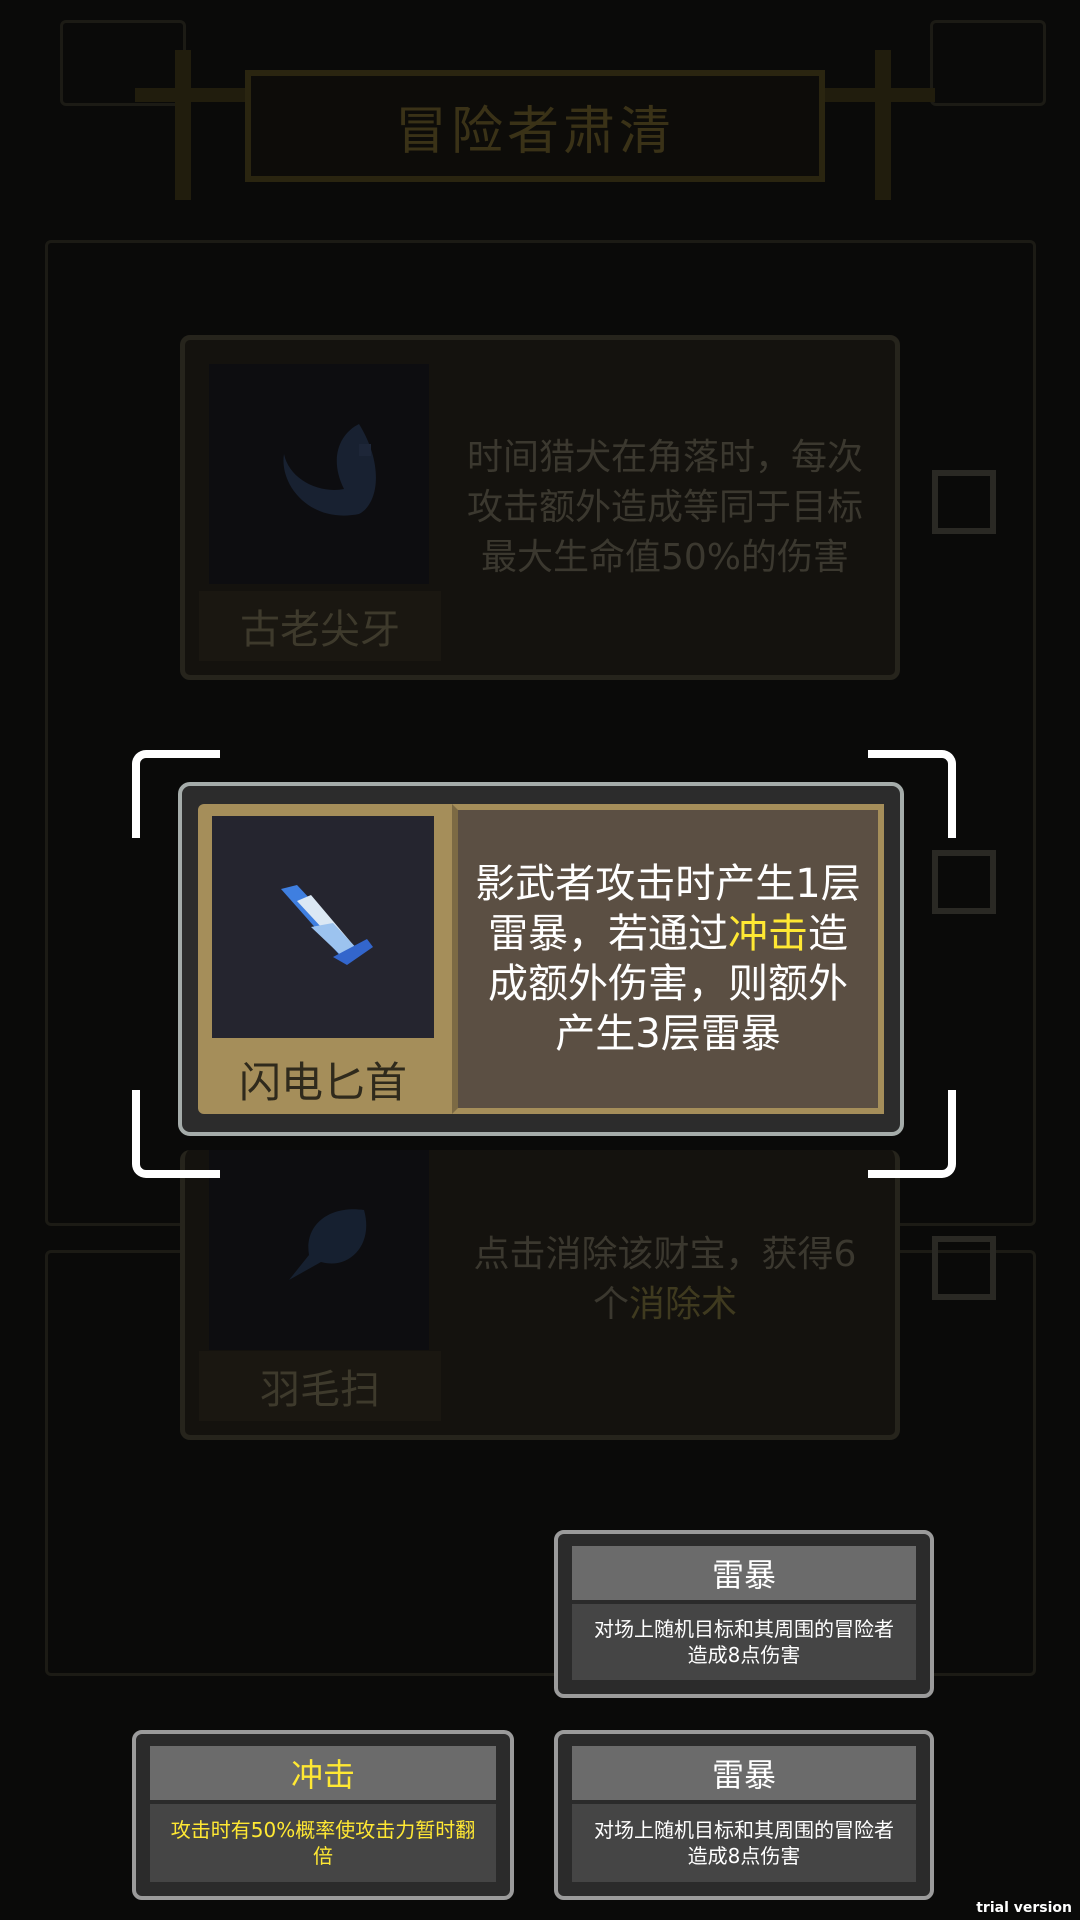  I want to click on card-inner: 闪电匕首 影武者攻击时产生1层雷暴，若通过冲击造成额外伤害，则额外产生3层雷暴, so click(541, 959).